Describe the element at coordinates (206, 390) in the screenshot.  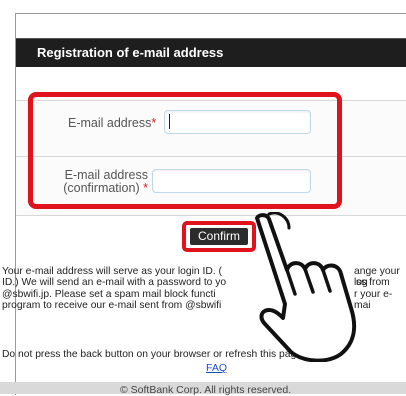
I see `copyright-text: © SoftBank Corp. All rights reserved.` at that location.